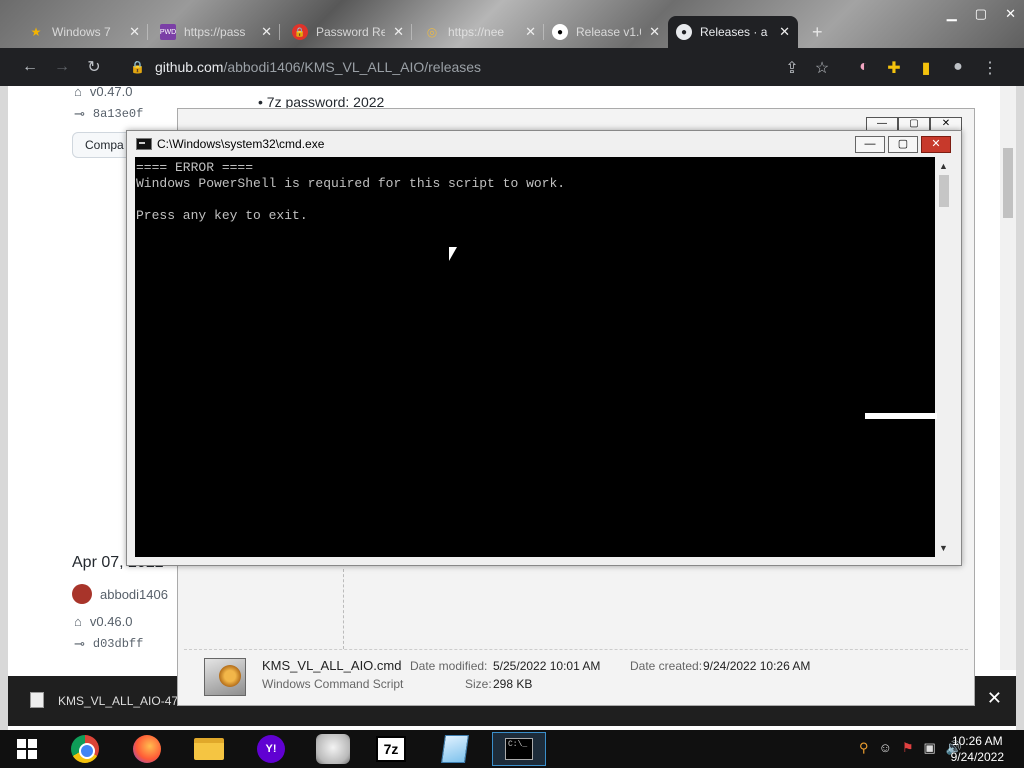 The height and width of the screenshot is (768, 1024). Describe the element at coordinates (936, 144) in the screenshot. I see `close-button: ✕` at that location.